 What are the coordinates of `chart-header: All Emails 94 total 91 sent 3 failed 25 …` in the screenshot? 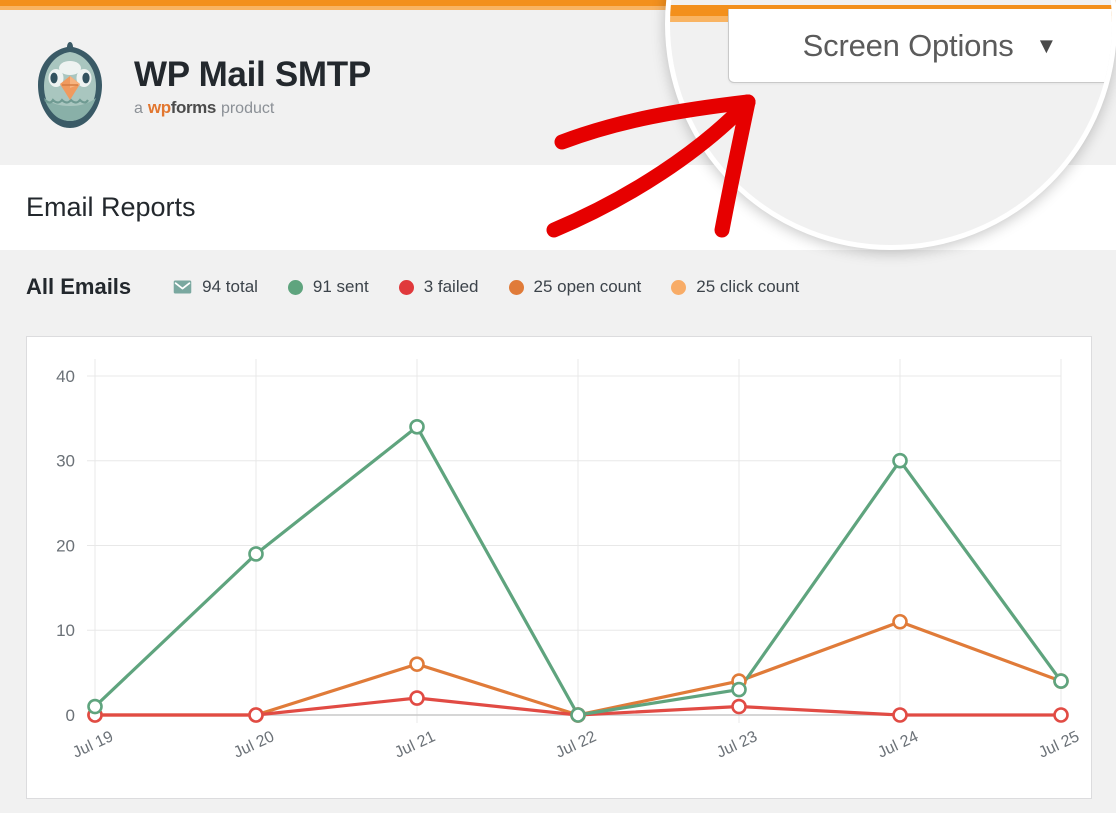 It's located at (558, 281).